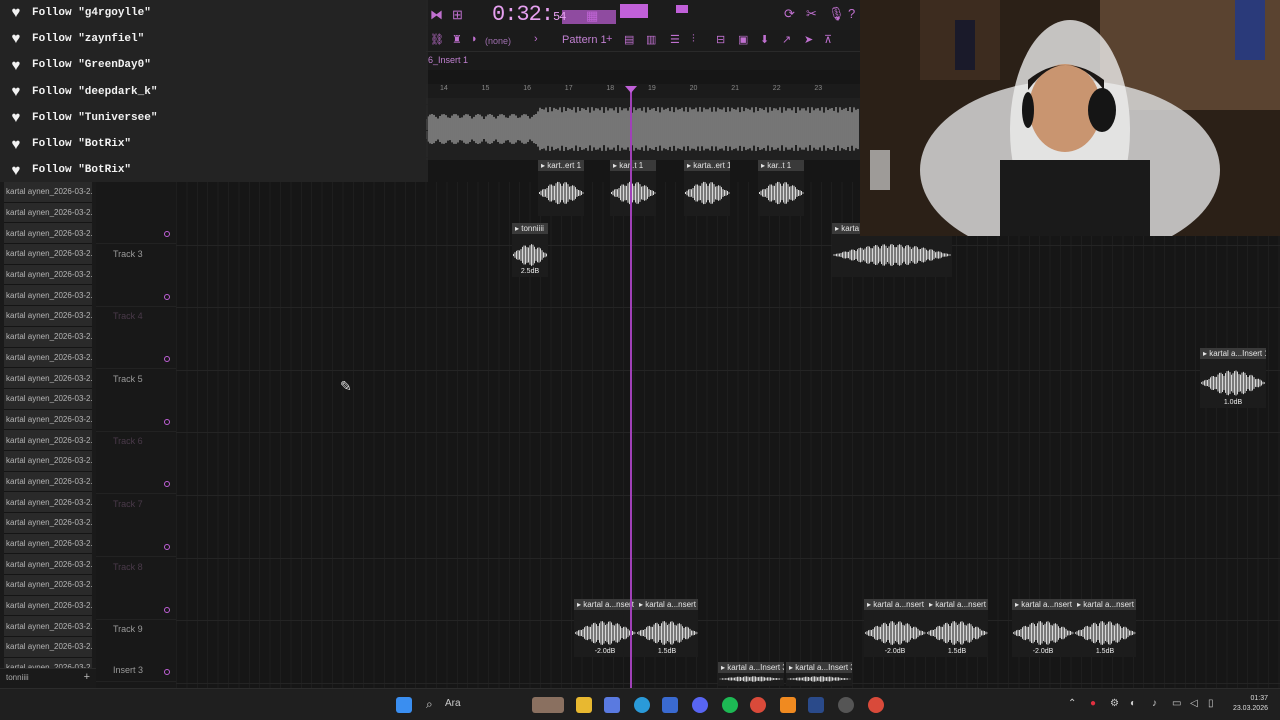 The height and width of the screenshot is (720, 1280). I want to click on channel-icon: ◗, so click(474, 39).